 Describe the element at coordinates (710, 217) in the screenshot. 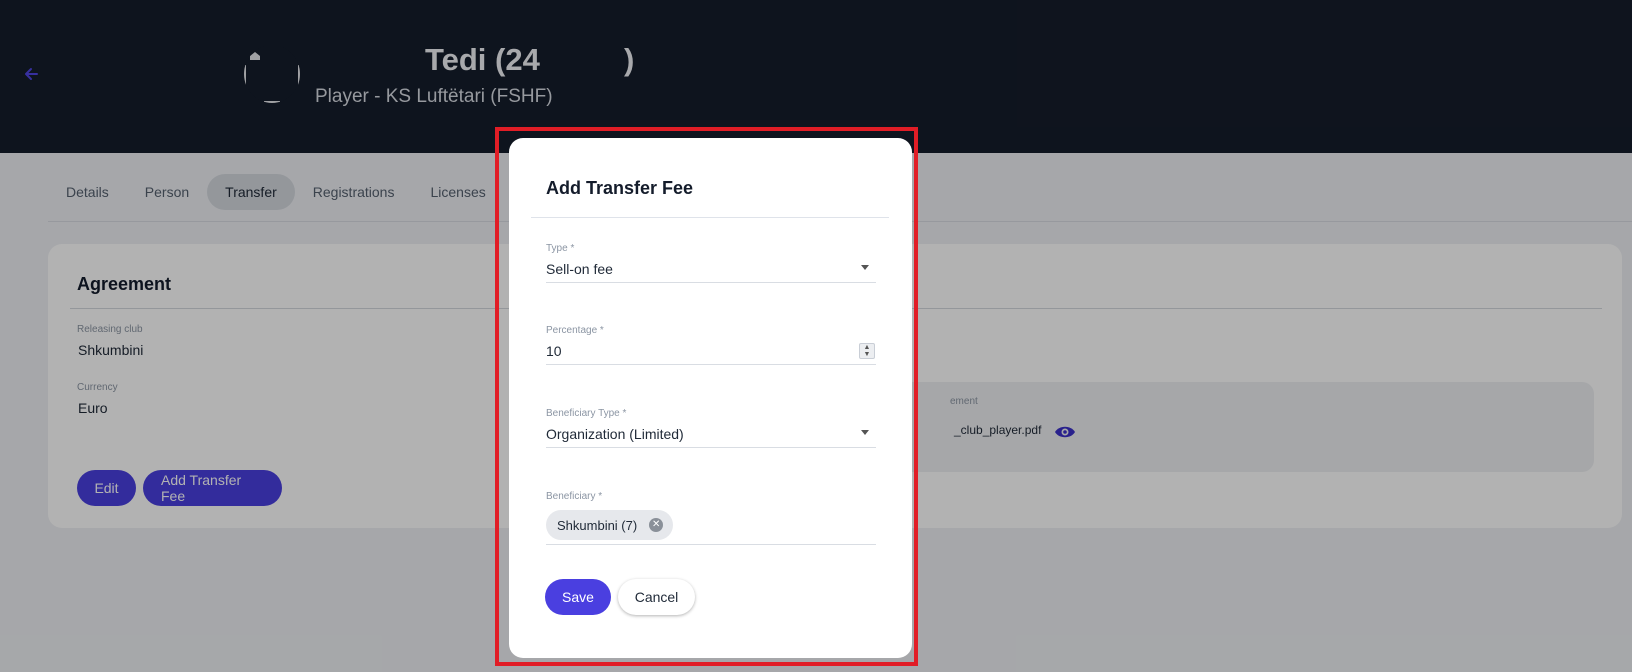

I see `dialog-divider` at that location.